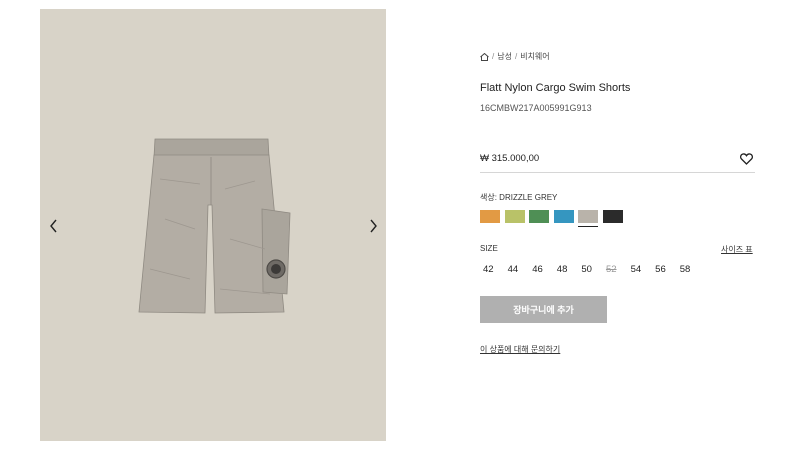 This screenshot has width=800, height=450. Describe the element at coordinates (667, 269) in the screenshot. I see `size-option: 56` at that location.